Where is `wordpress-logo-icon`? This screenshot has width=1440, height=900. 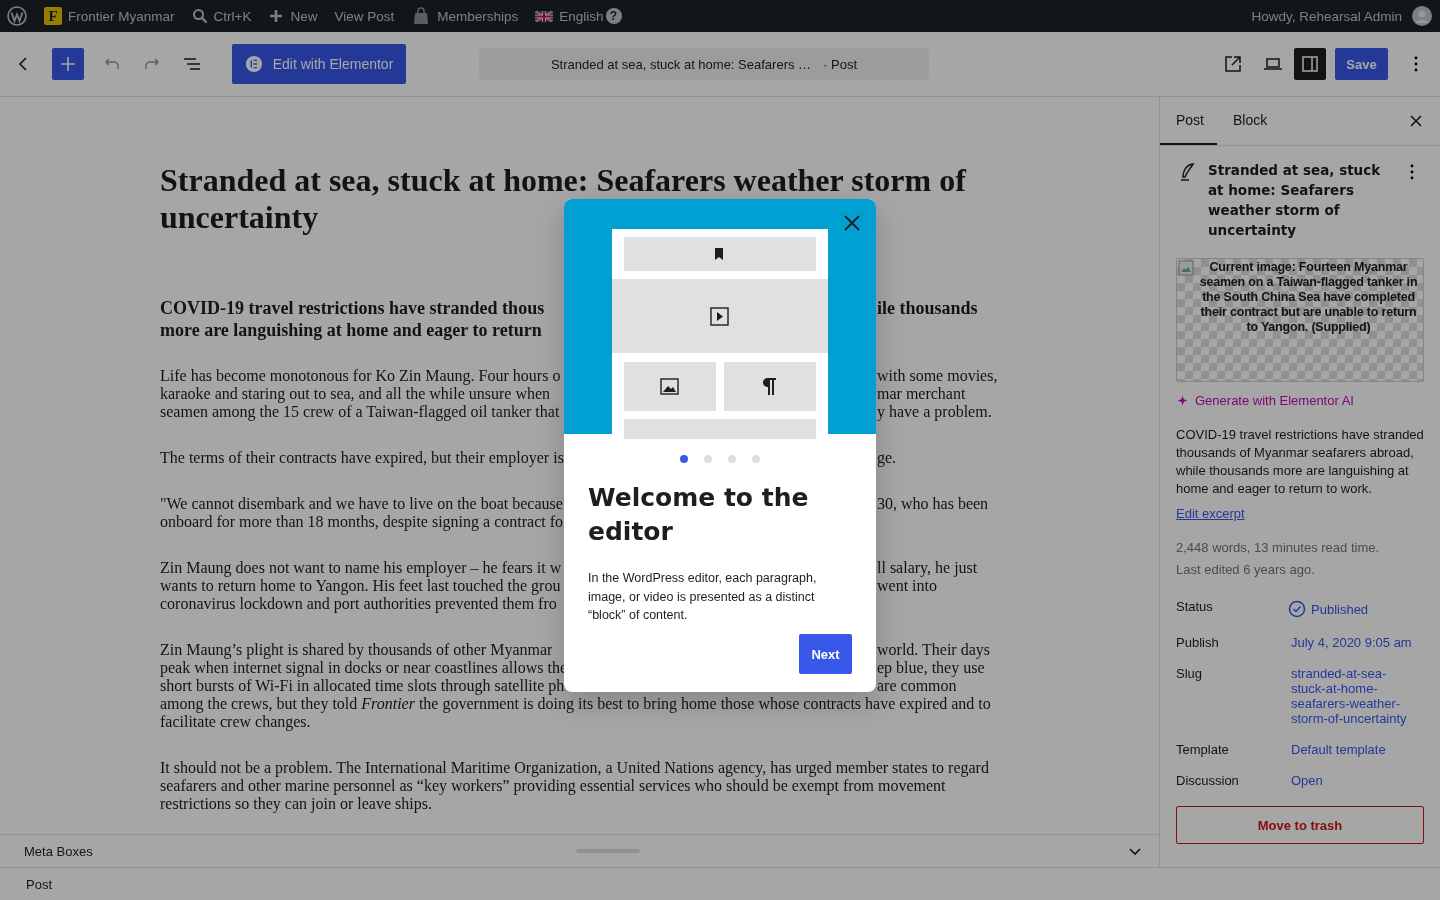 wordpress-logo-icon is located at coordinates (17, 16).